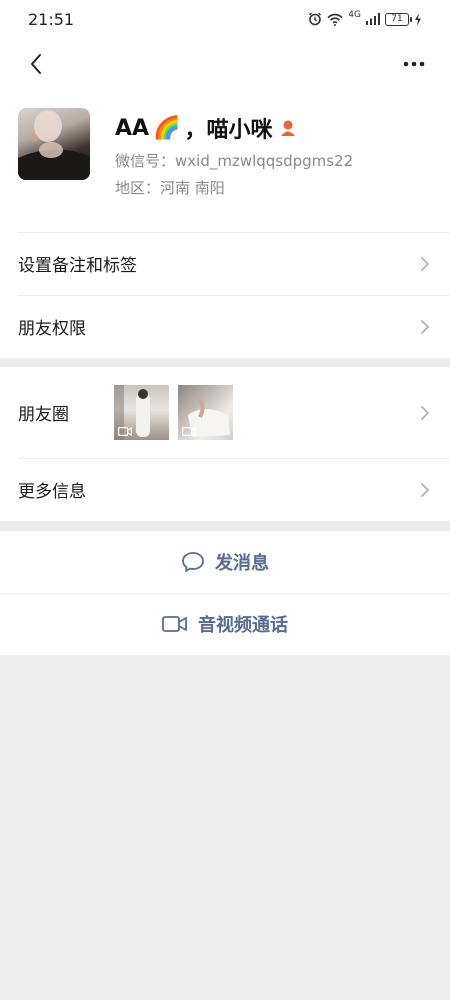  I want to click on wechat-id: 微信号：wxid_mzwlqqsdpgms22, so click(234, 161).